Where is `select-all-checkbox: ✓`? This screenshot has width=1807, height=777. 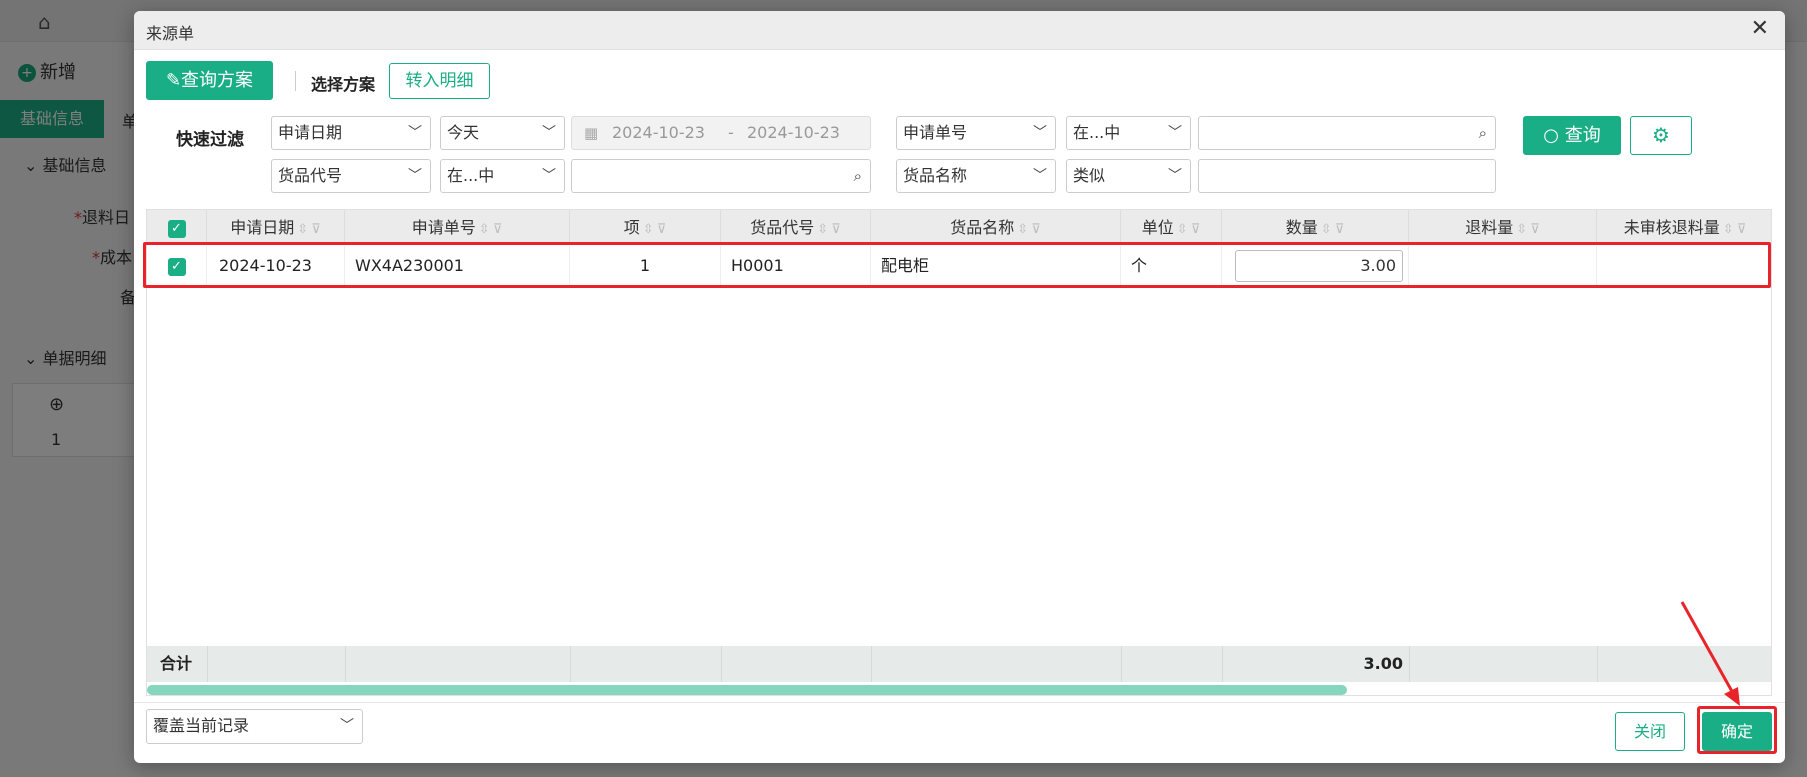 select-all-checkbox: ✓ is located at coordinates (177, 227).